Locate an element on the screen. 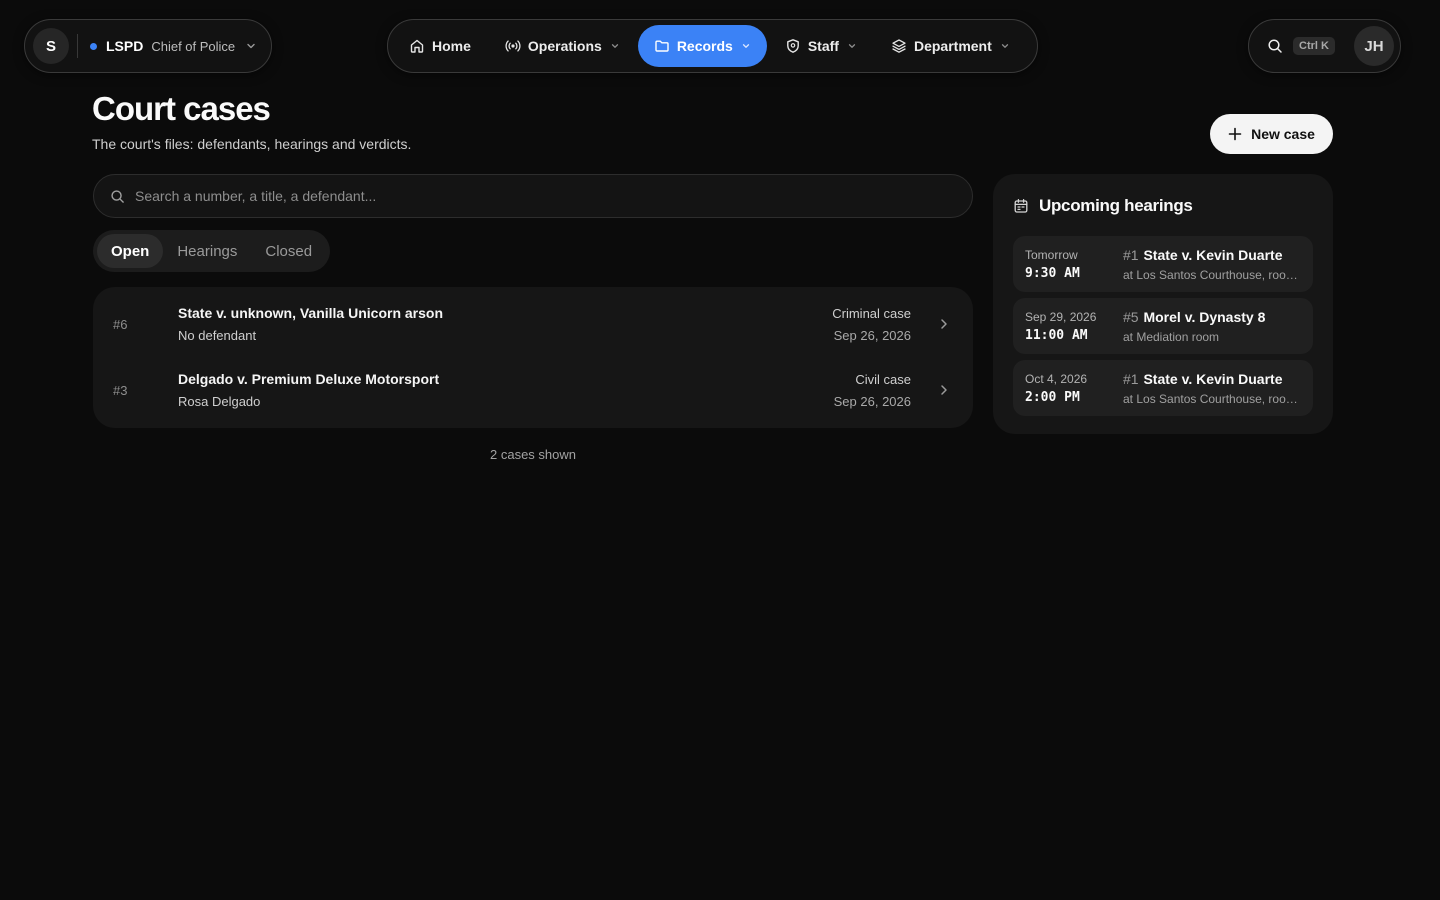 This screenshot has width=1440, height=900. user-avatar: JH is located at coordinates (1374, 46).